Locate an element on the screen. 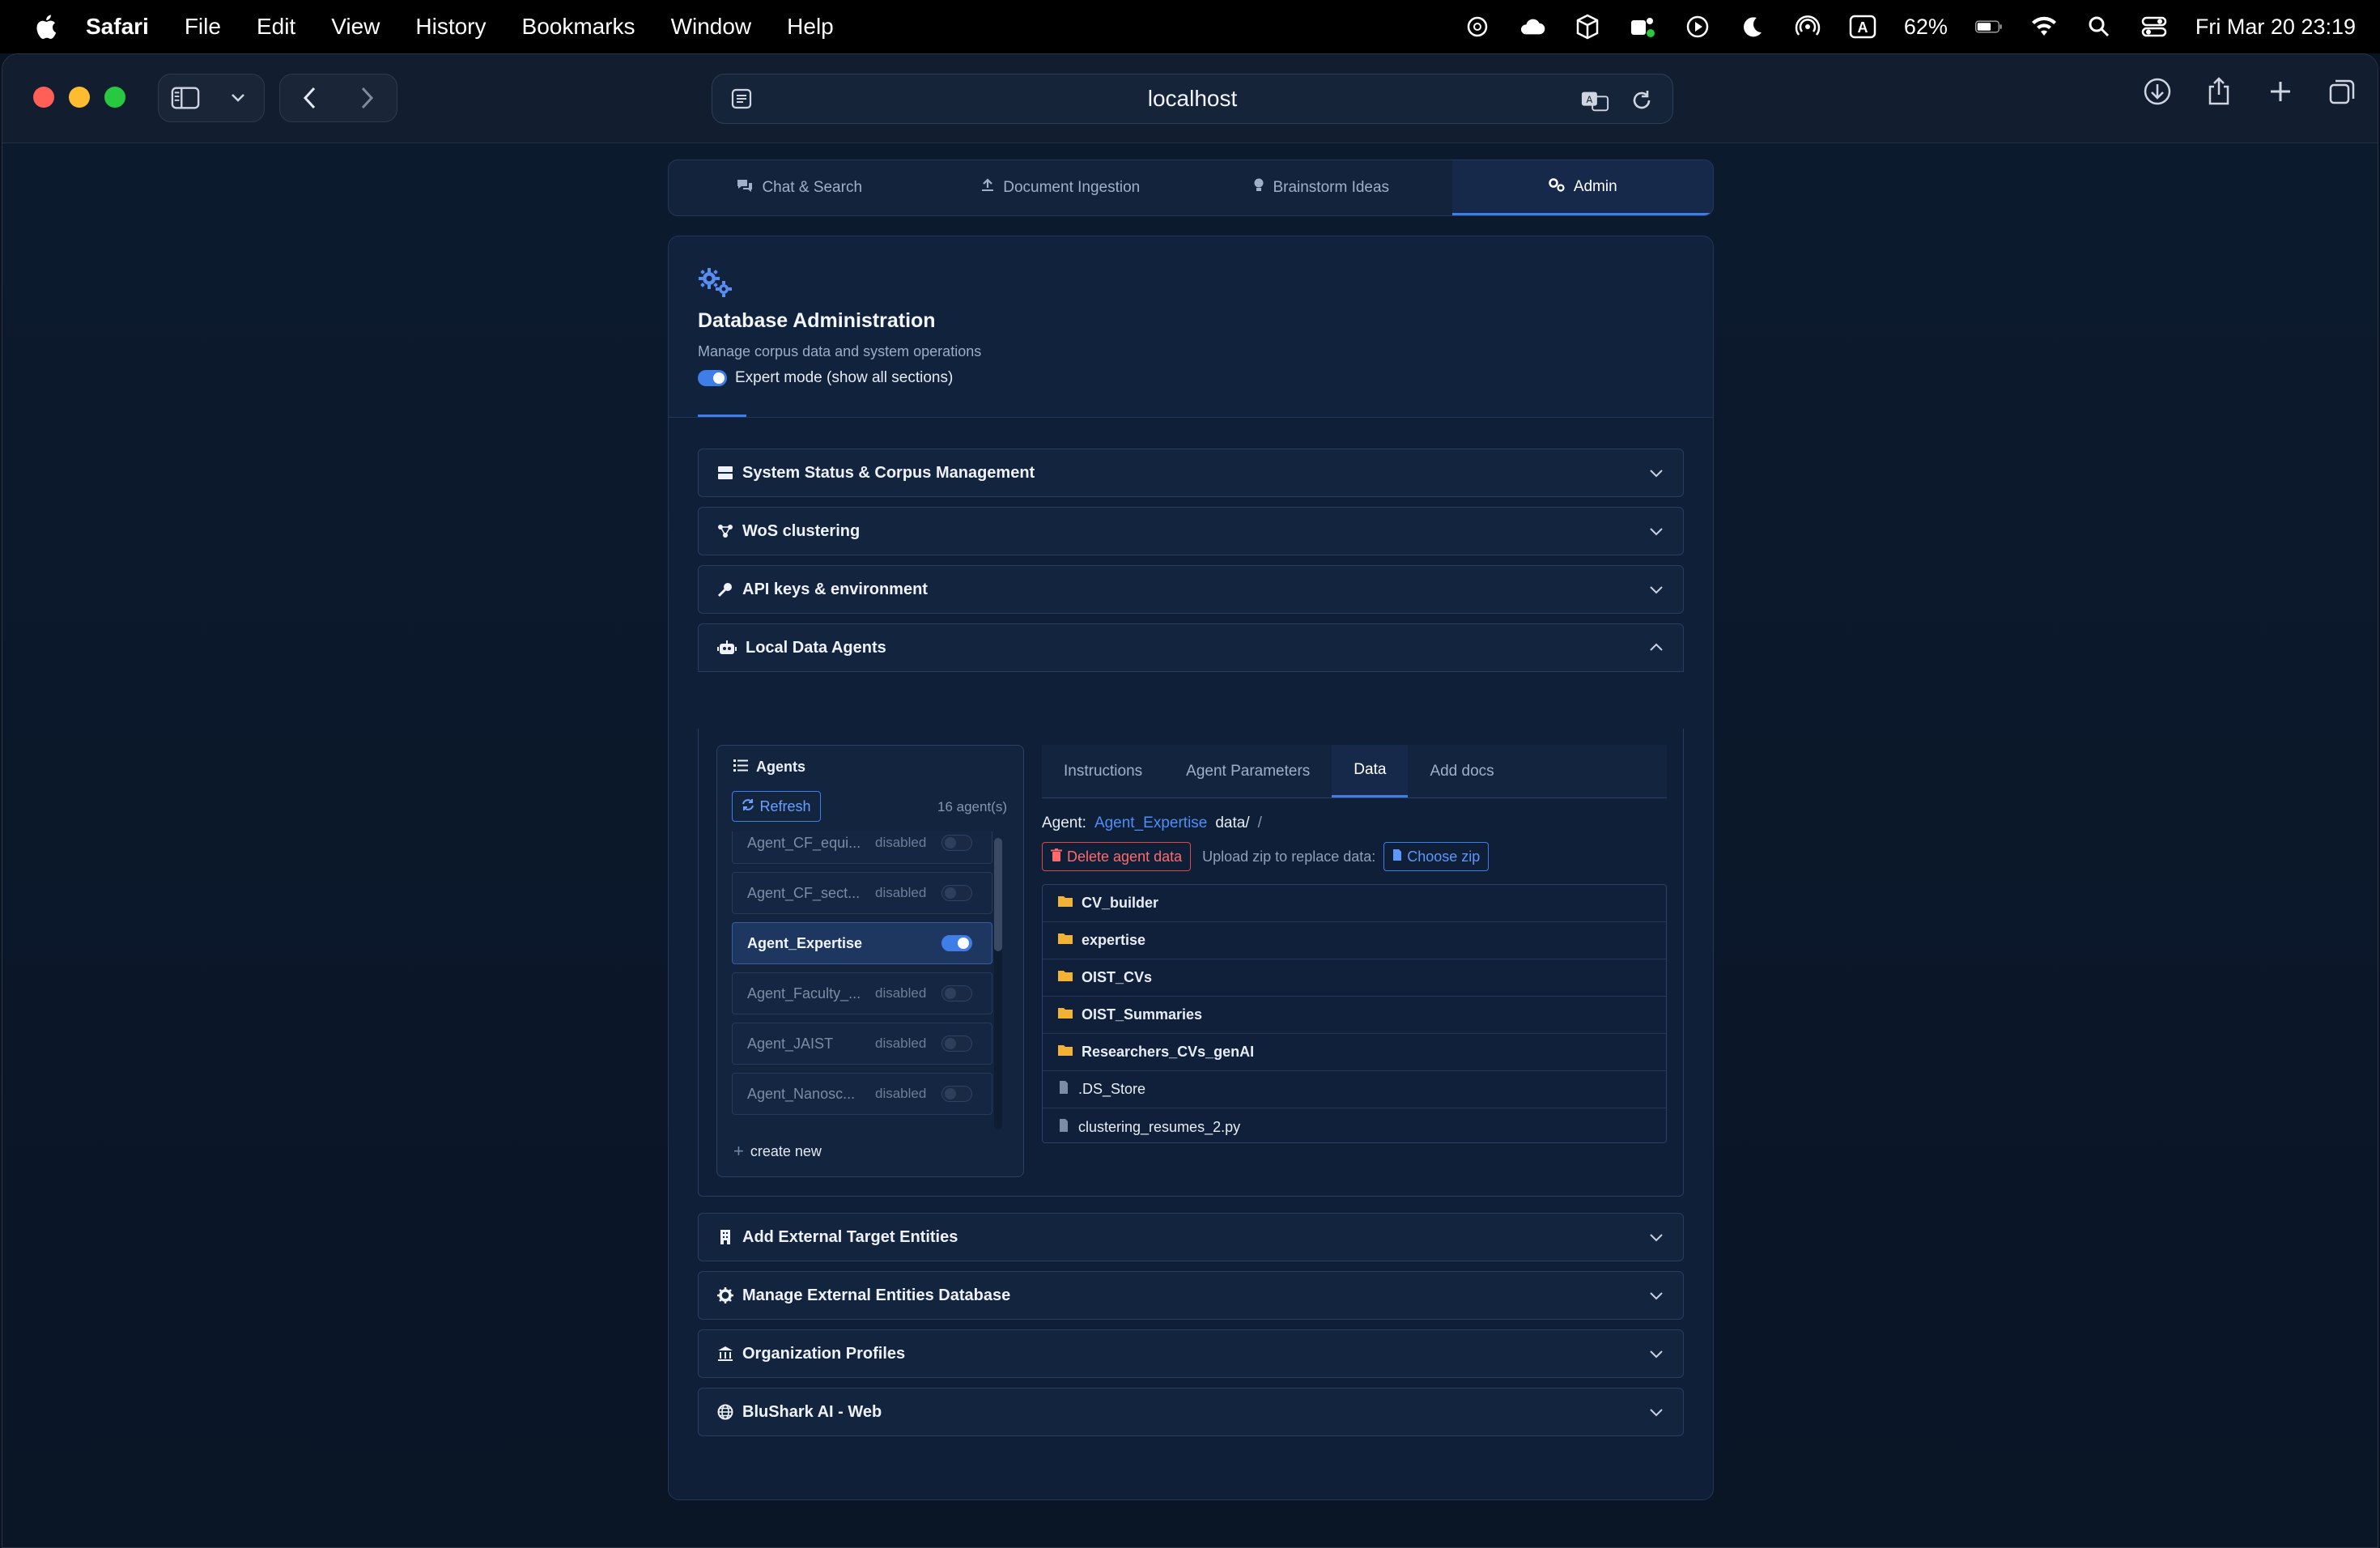 Image resolution: width=2380 pixels, height=1548 pixels. menu-help: Help is located at coordinates (810, 27).